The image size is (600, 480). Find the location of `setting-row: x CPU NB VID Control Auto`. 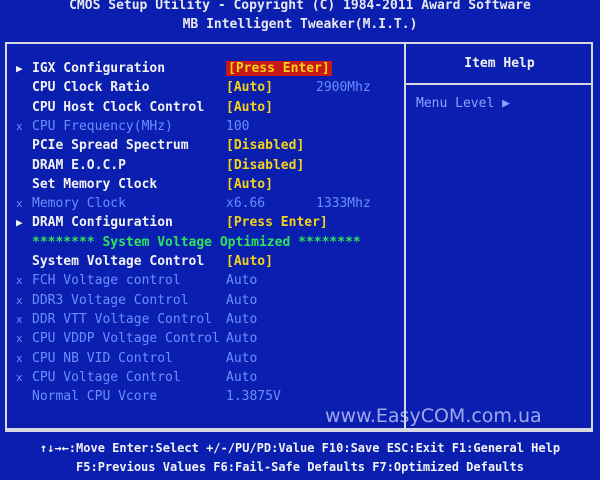

setting-row: x CPU NB VID Control Auto is located at coordinates (200, 358).